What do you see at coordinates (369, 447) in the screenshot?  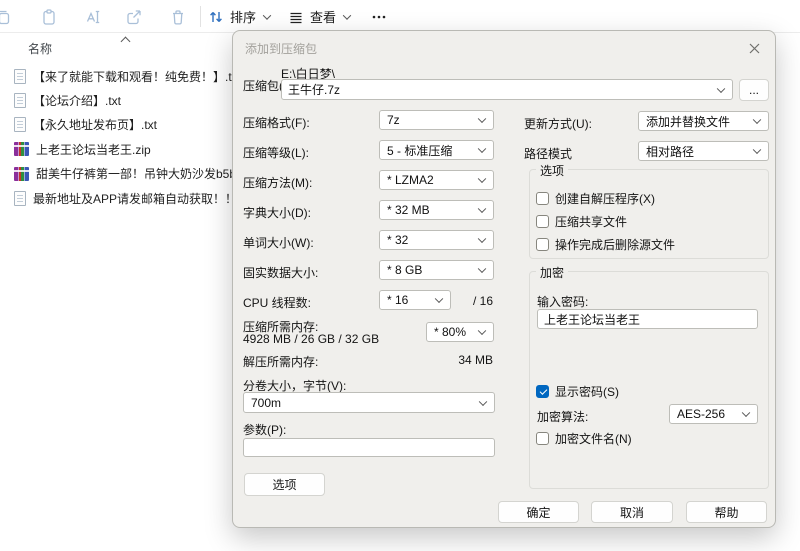 I see `parameters-input` at bounding box center [369, 447].